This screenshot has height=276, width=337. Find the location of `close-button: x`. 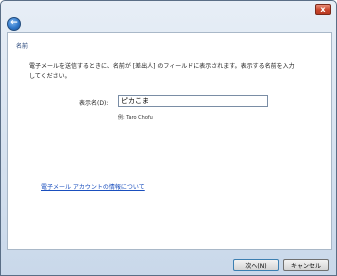

close-button: x is located at coordinates (323, 9).